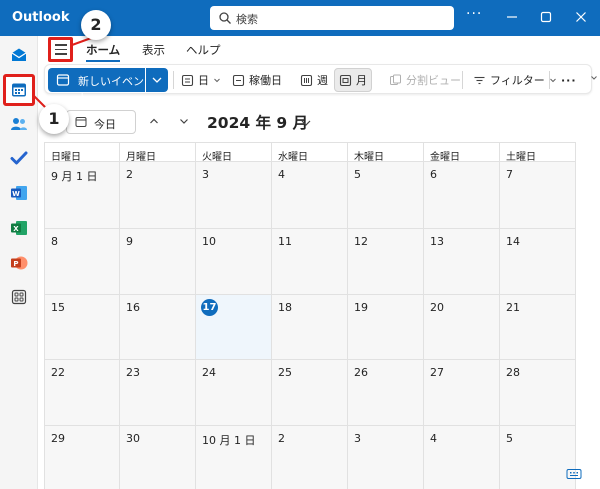  Describe the element at coordinates (512, 17) in the screenshot. I see `minimize-icon` at that location.